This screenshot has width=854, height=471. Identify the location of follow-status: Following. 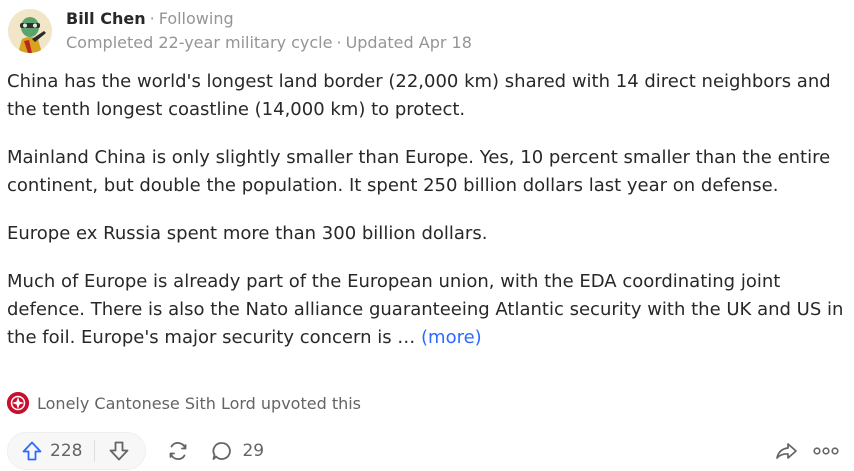
(196, 18).